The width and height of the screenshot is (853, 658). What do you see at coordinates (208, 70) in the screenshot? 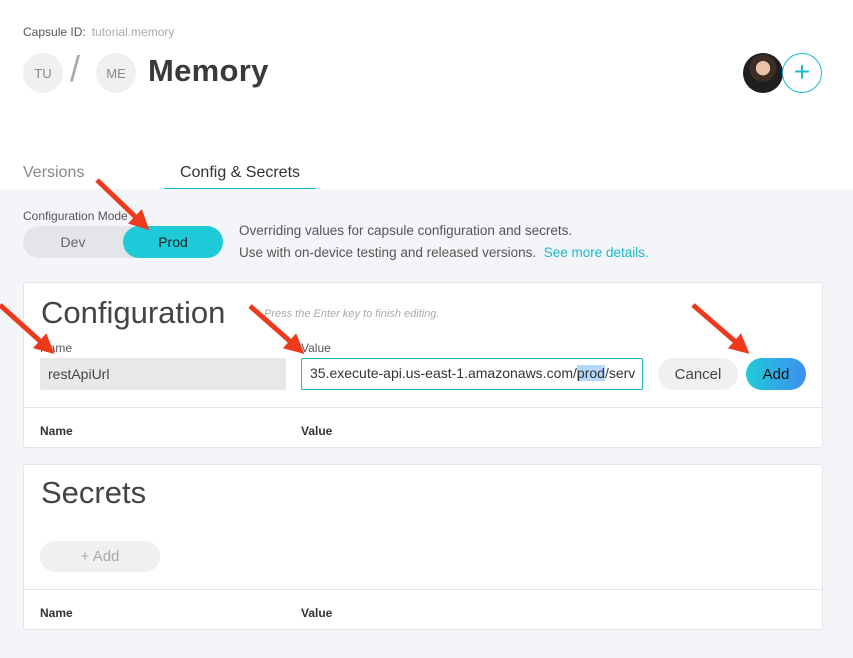
I see `page-title: Memory` at bounding box center [208, 70].